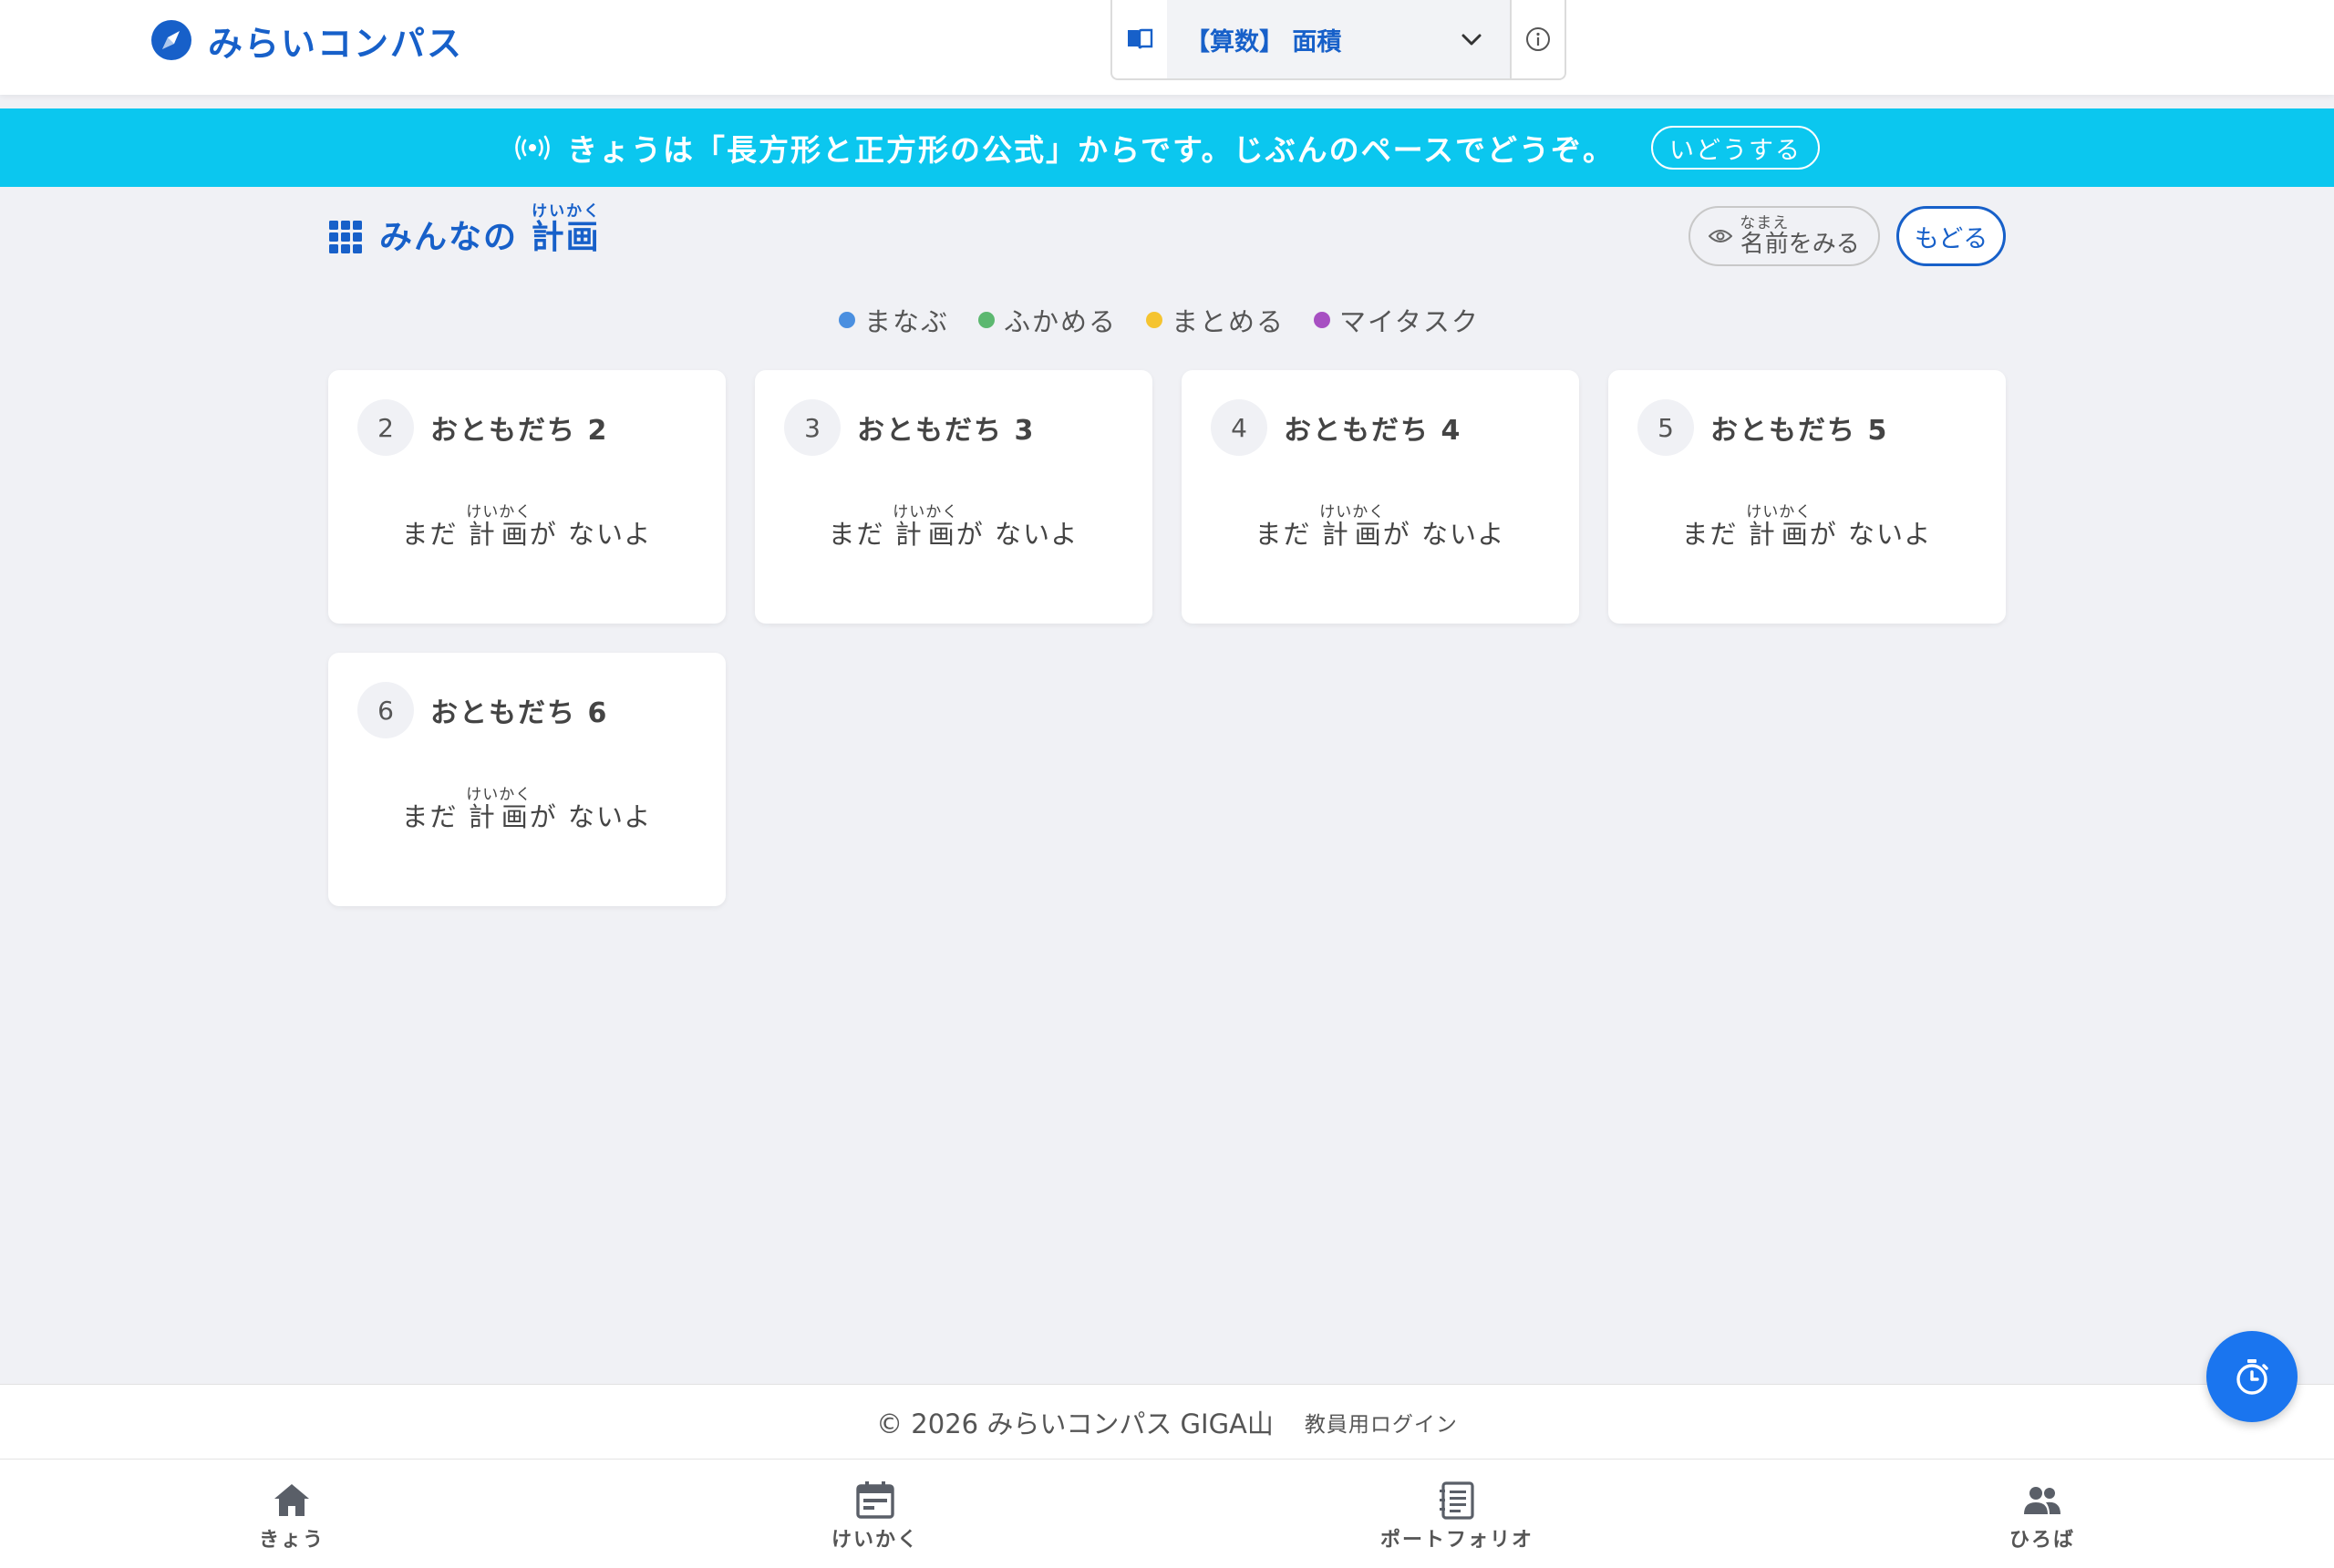 This screenshot has height=1568, width=2334. What do you see at coordinates (907, 321) in the screenshot?
I see `legend-label: まなぶ` at bounding box center [907, 321].